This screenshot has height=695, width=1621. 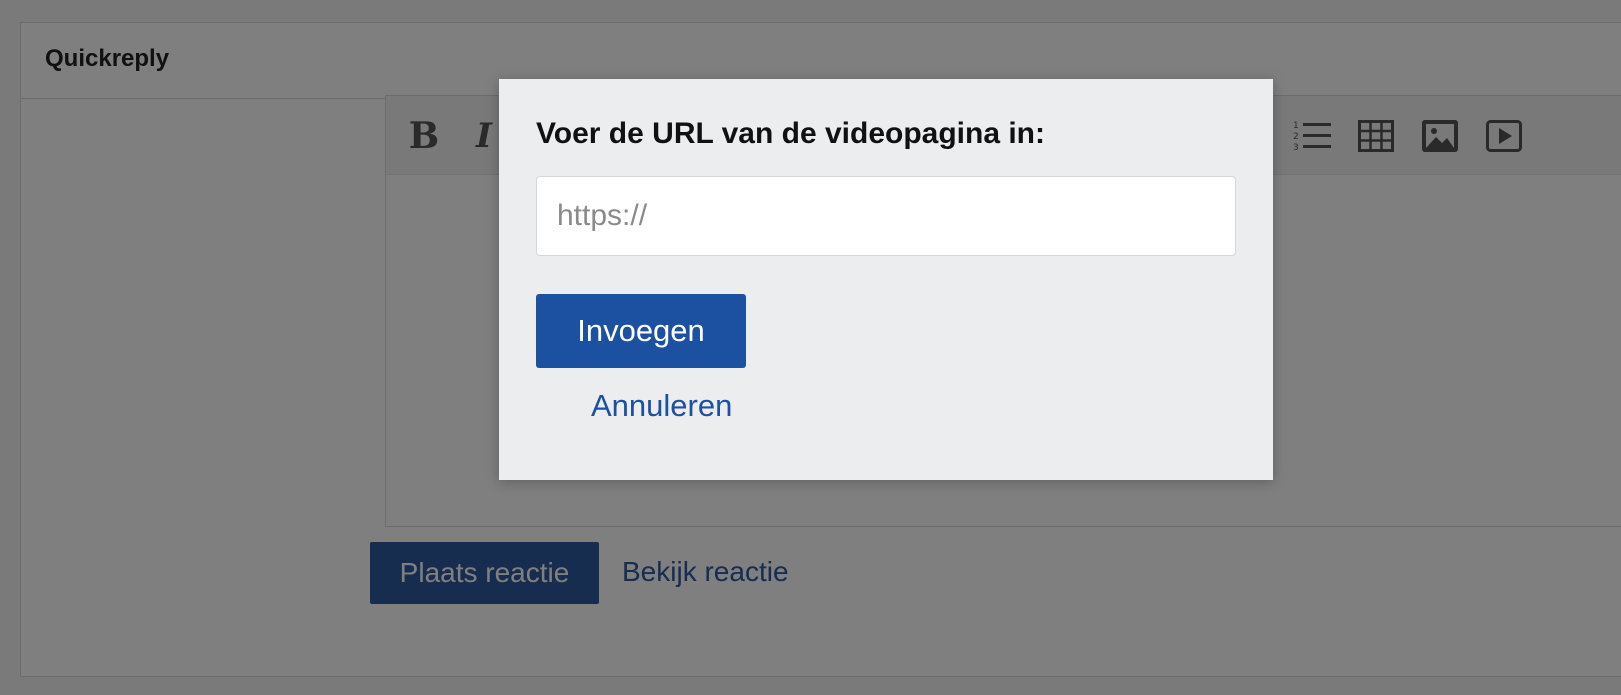 What do you see at coordinates (661, 406) in the screenshot?
I see `cancel-link: Annuleren` at bounding box center [661, 406].